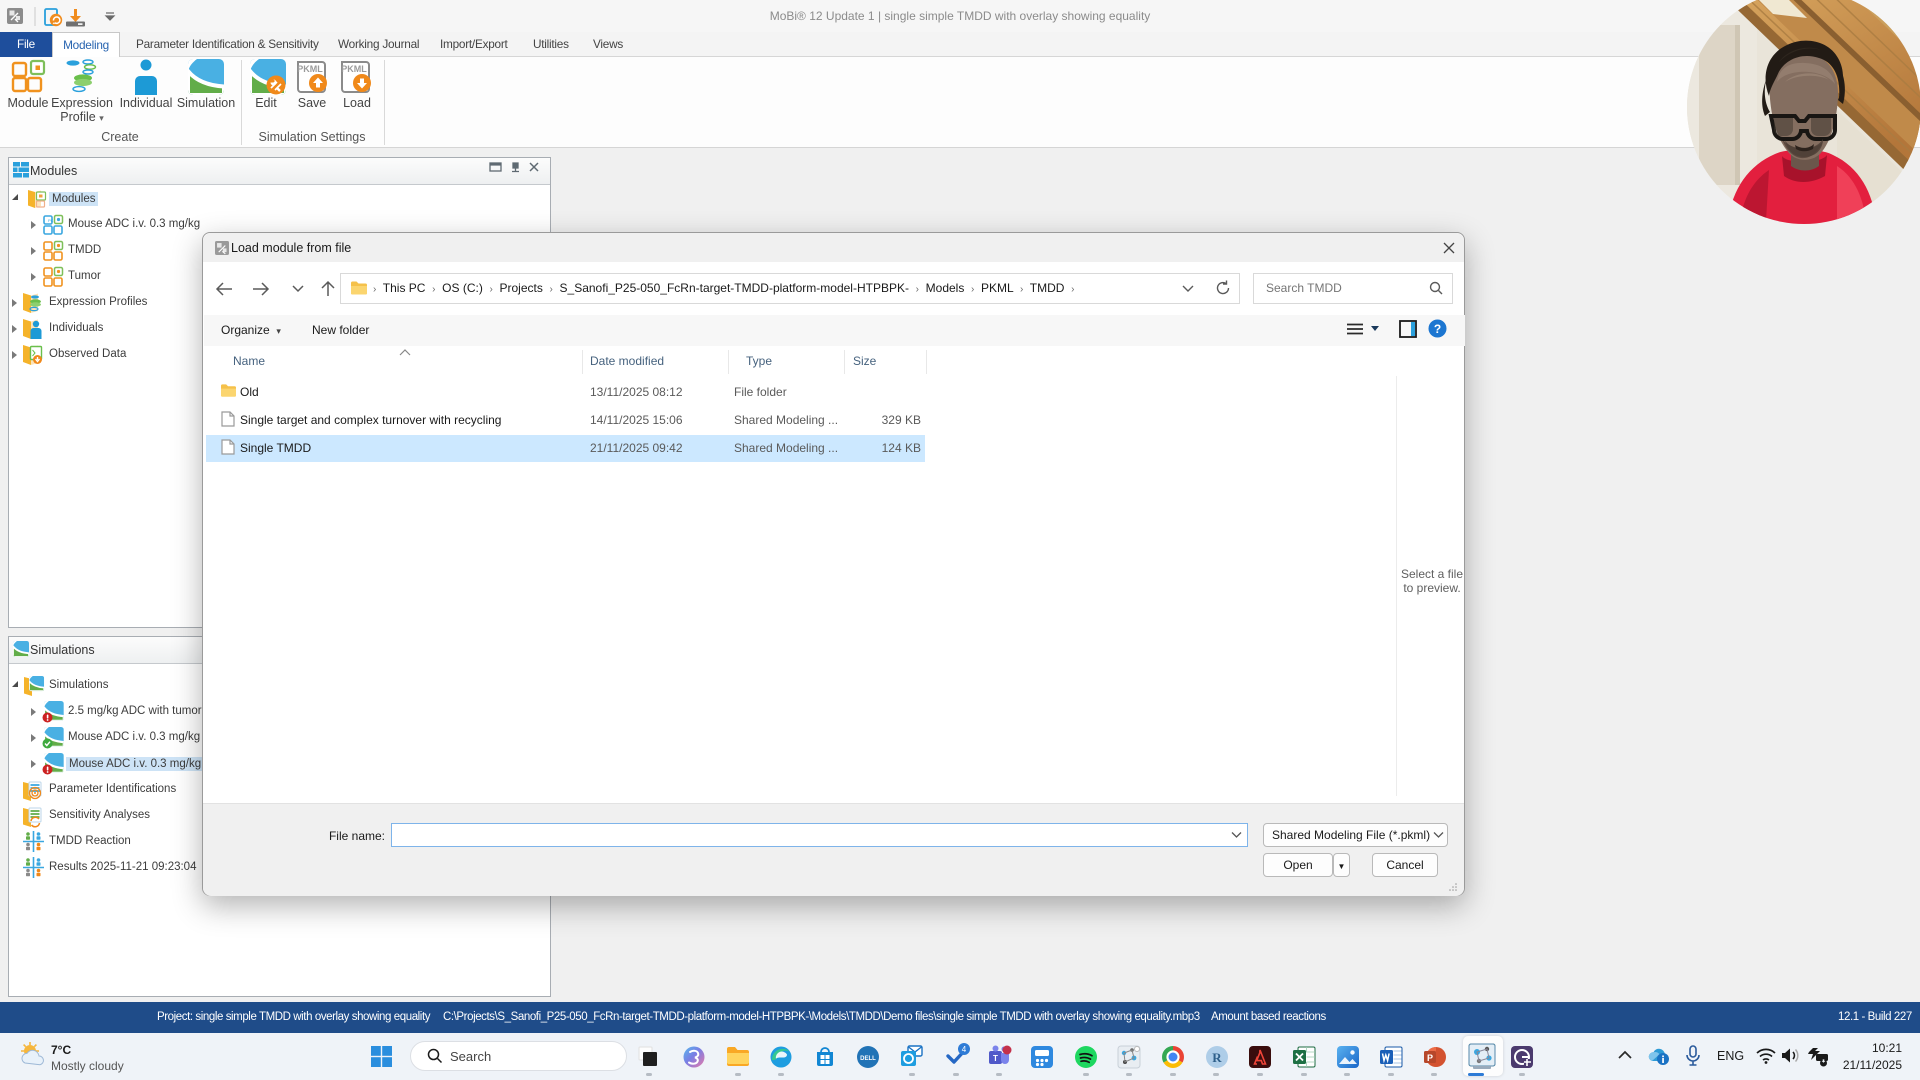 The image size is (1920, 1080). What do you see at coordinates (51, 220) in the screenshot?
I see `svg-text: PK` at bounding box center [51, 220].